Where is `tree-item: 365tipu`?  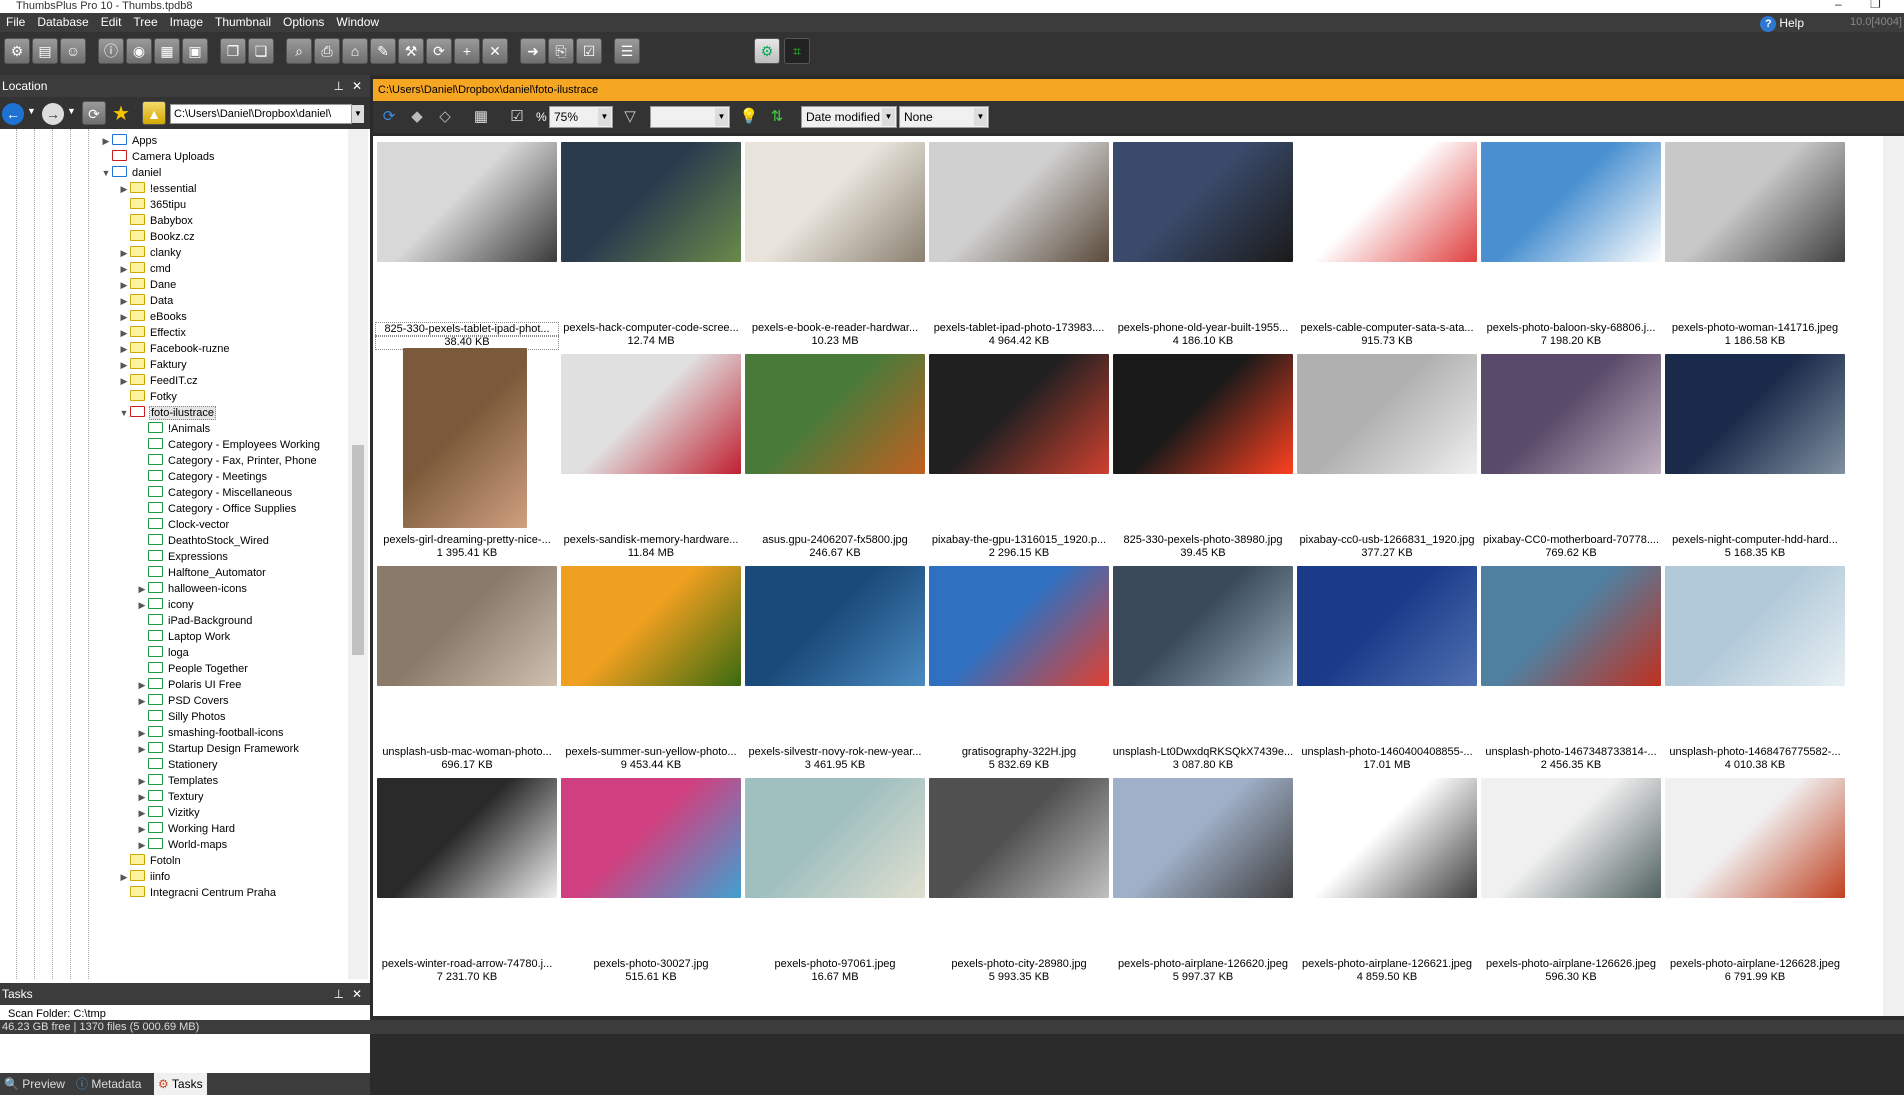
tree-item: 365tipu is located at coordinates (152, 205).